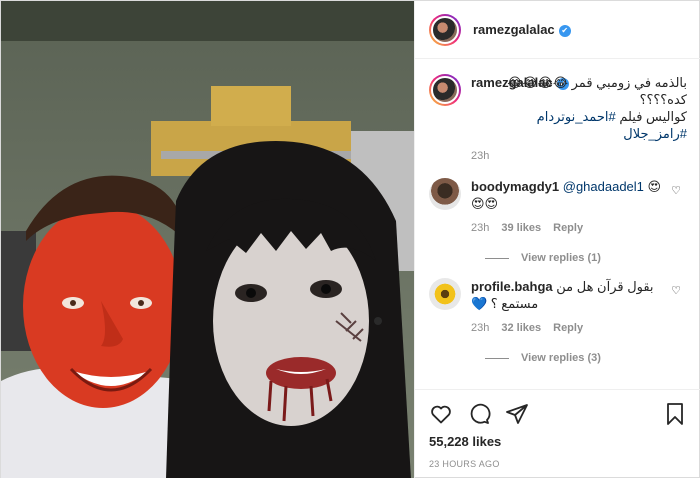 The height and width of the screenshot is (478, 700). What do you see at coordinates (651, 116) in the screenshot?
I see `caption-line-2-text: كواليس فيلم` at bounding box center [651, 116].